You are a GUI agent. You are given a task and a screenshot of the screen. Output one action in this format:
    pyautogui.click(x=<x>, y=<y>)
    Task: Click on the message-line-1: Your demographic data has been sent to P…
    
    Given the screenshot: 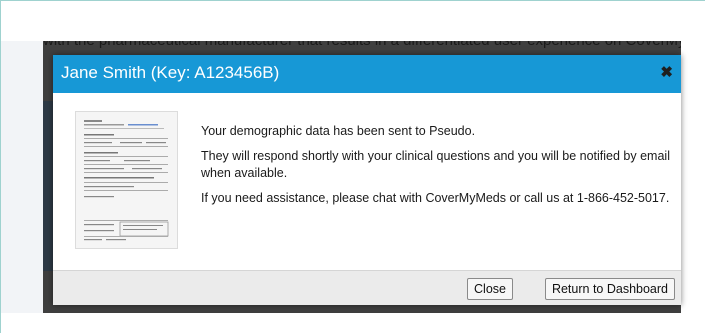 What is the action you would take?
    pyautogui.click(x=338, y=131)
    